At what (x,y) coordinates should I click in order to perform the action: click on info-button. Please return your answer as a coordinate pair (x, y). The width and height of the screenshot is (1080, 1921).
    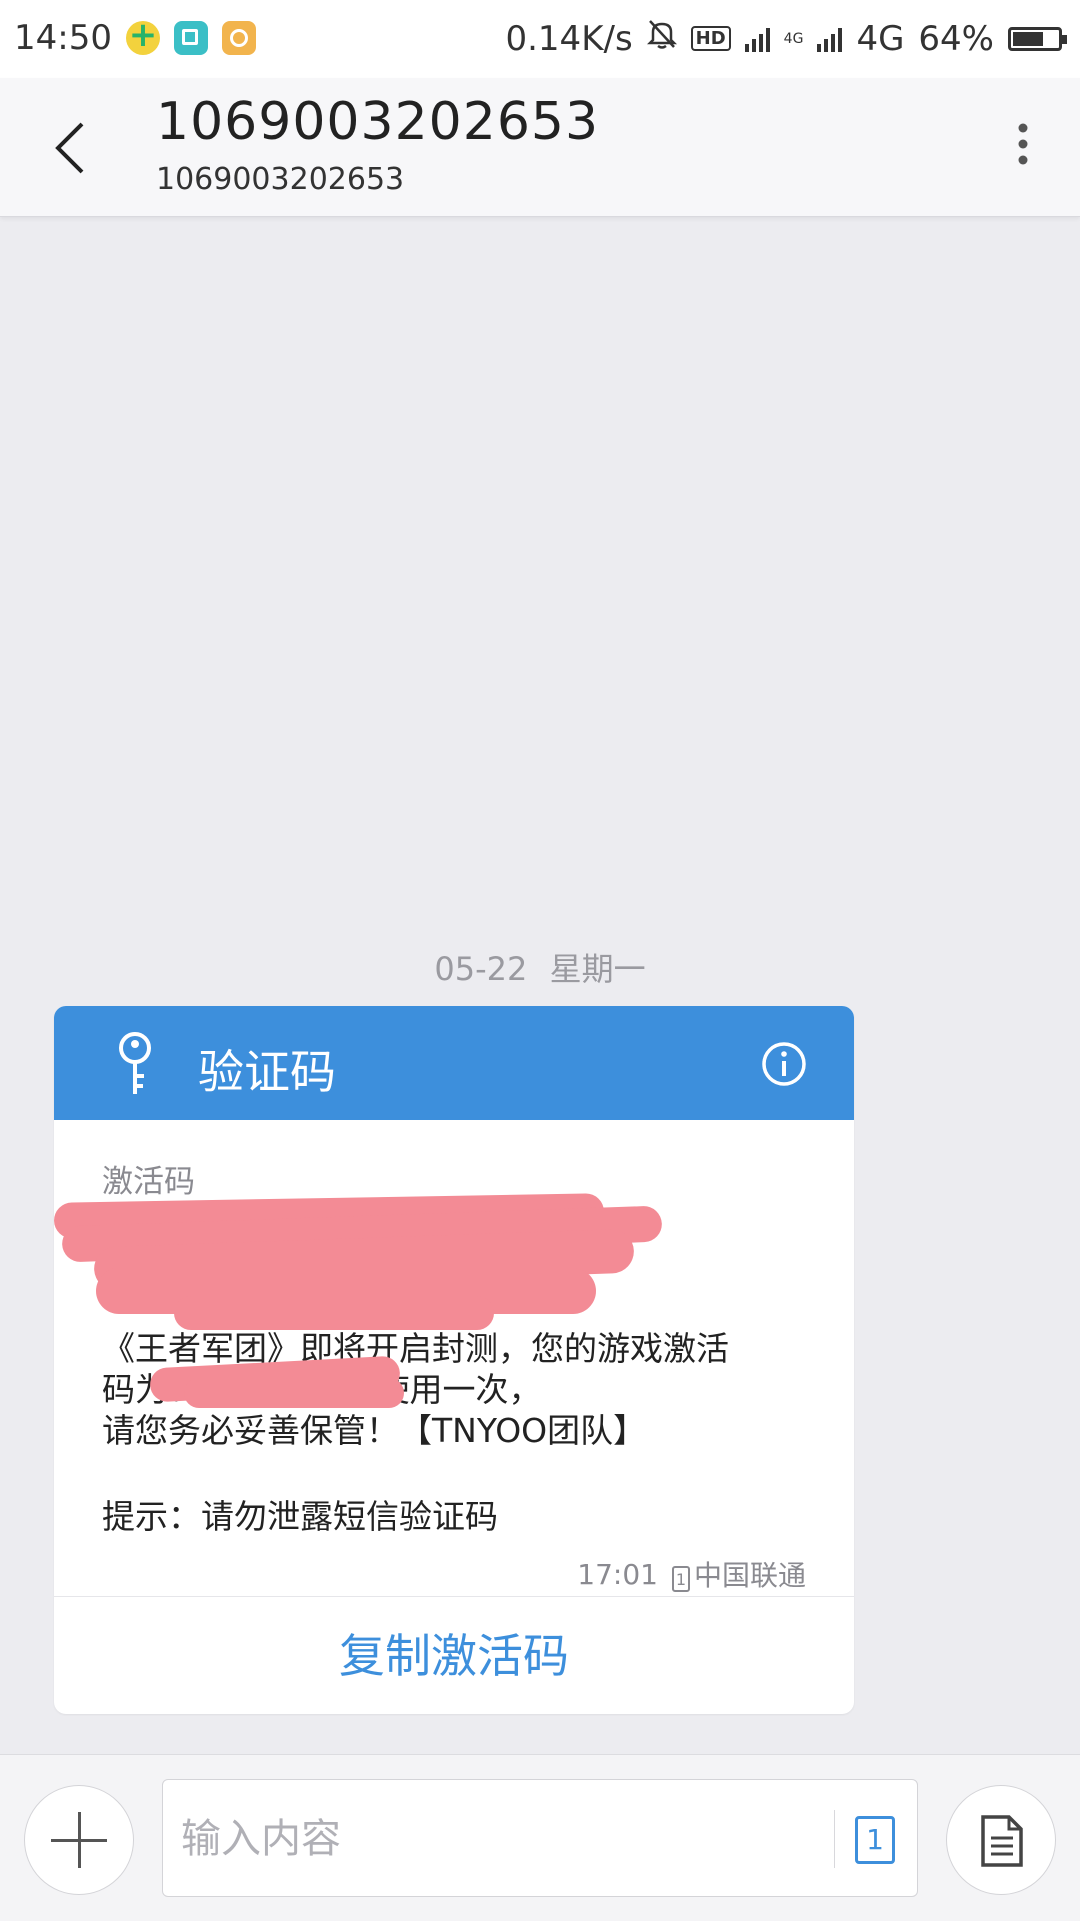
    Looking at the image, I should click on (784, 1064).